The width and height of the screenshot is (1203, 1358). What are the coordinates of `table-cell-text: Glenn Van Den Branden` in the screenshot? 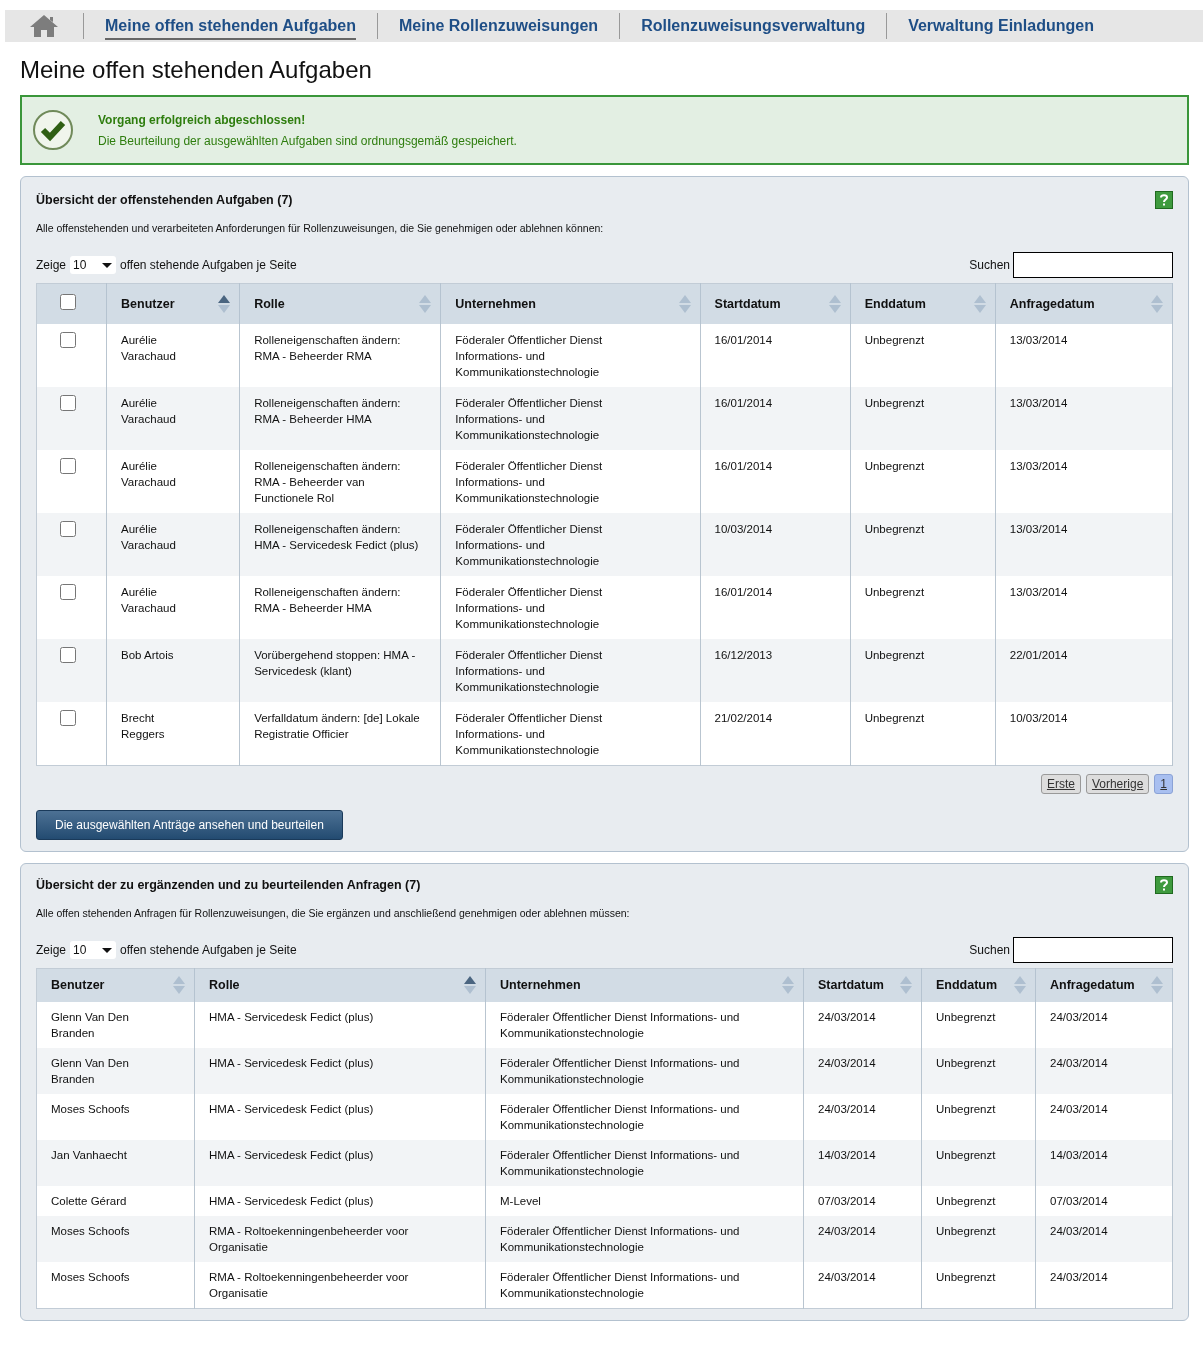 It's located at (90, 1025).